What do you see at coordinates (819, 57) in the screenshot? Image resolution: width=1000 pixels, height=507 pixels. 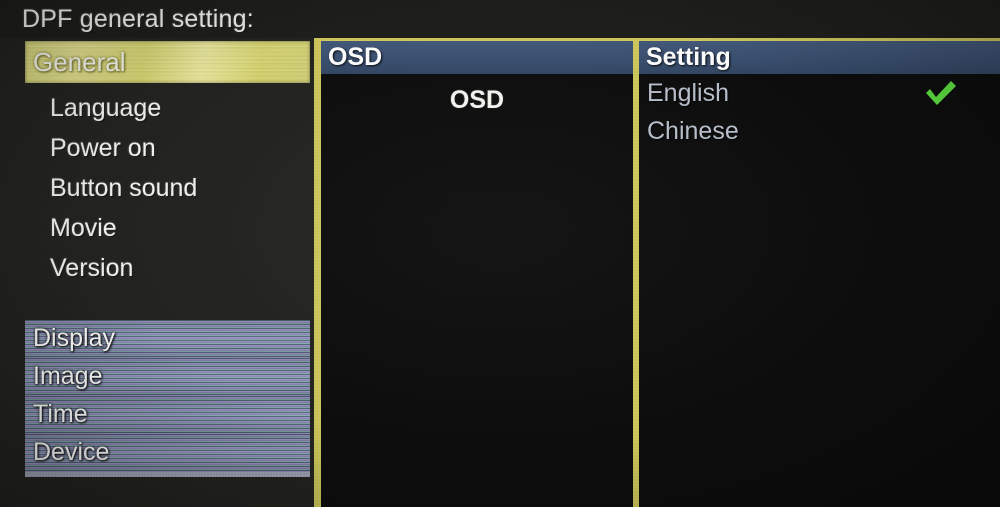 I see `setting-column-header: Setting` at bounding box center [819, 57].